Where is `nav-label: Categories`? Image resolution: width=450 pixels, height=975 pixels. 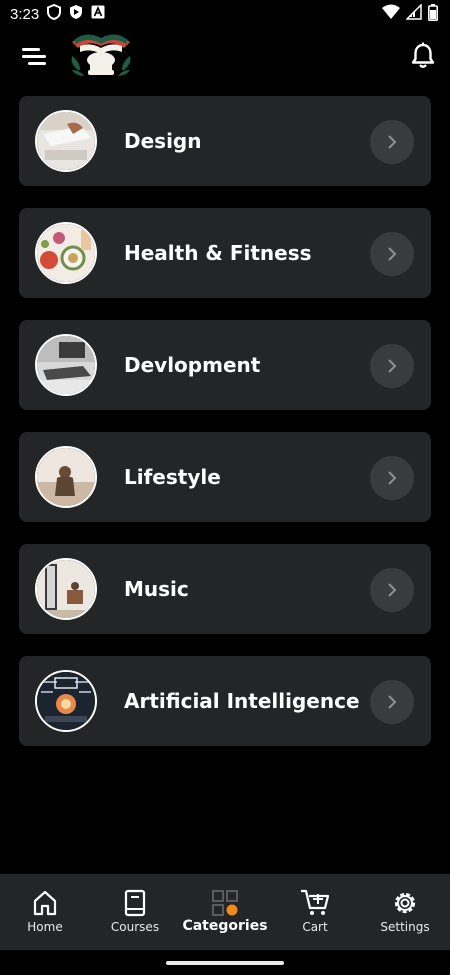
nav-label: Categories is located at coordinates (225, 926).